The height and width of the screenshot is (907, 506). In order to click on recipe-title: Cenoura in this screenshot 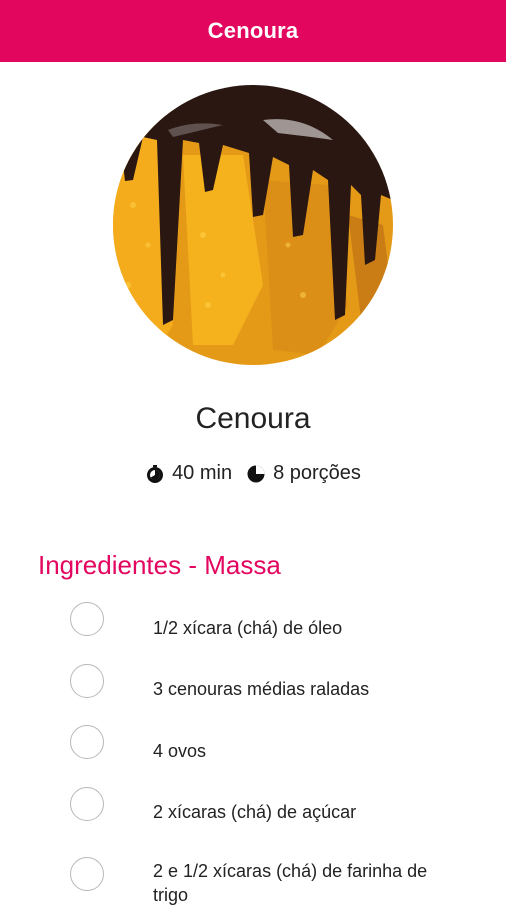, I will do `click(253, 418)`.